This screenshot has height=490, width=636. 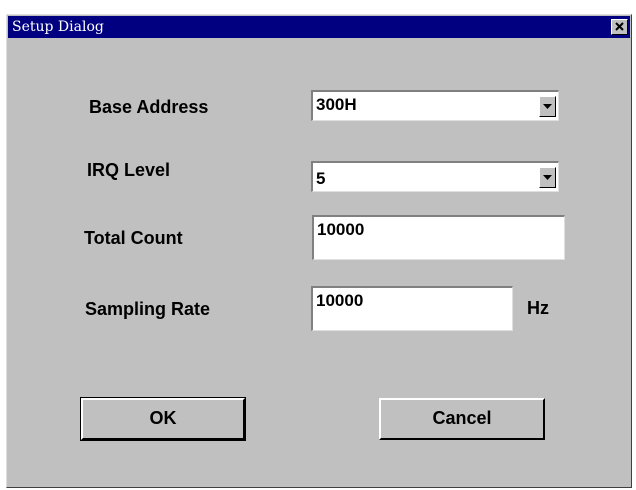 I want to click on ok-button: OK, so click(x=163, y=419).